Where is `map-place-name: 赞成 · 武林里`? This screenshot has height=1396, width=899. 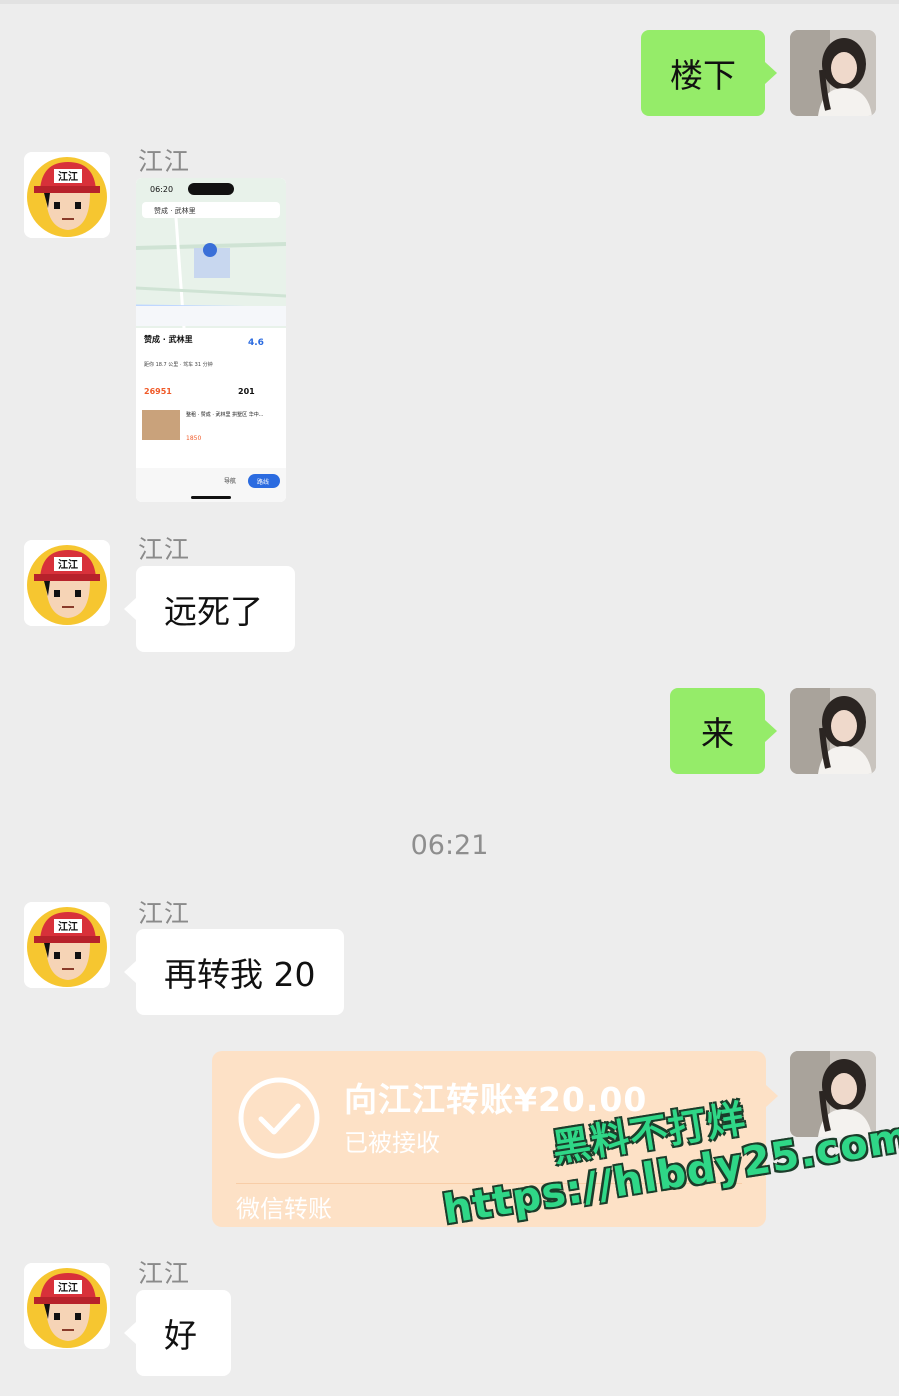
map-place-name: 赞成 · 武林里 is located at coordinates (168, 339).